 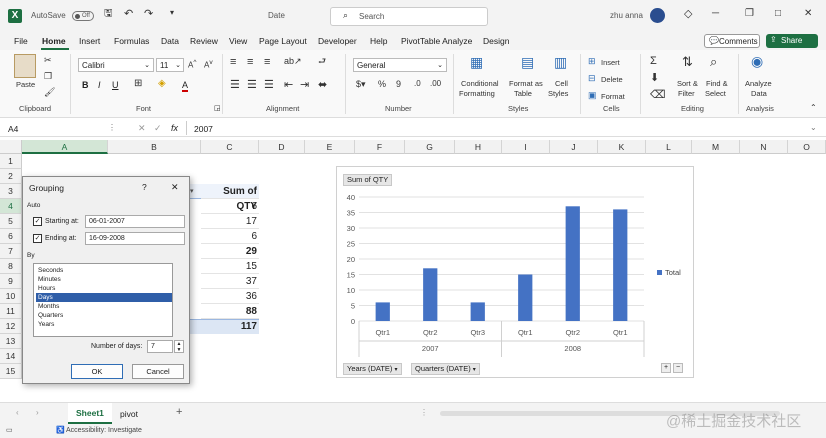 What do you see at coordinates (610, 62) in the screenshot?
I see `insert-cells-button: Insert` at bounding box center [610, 62].